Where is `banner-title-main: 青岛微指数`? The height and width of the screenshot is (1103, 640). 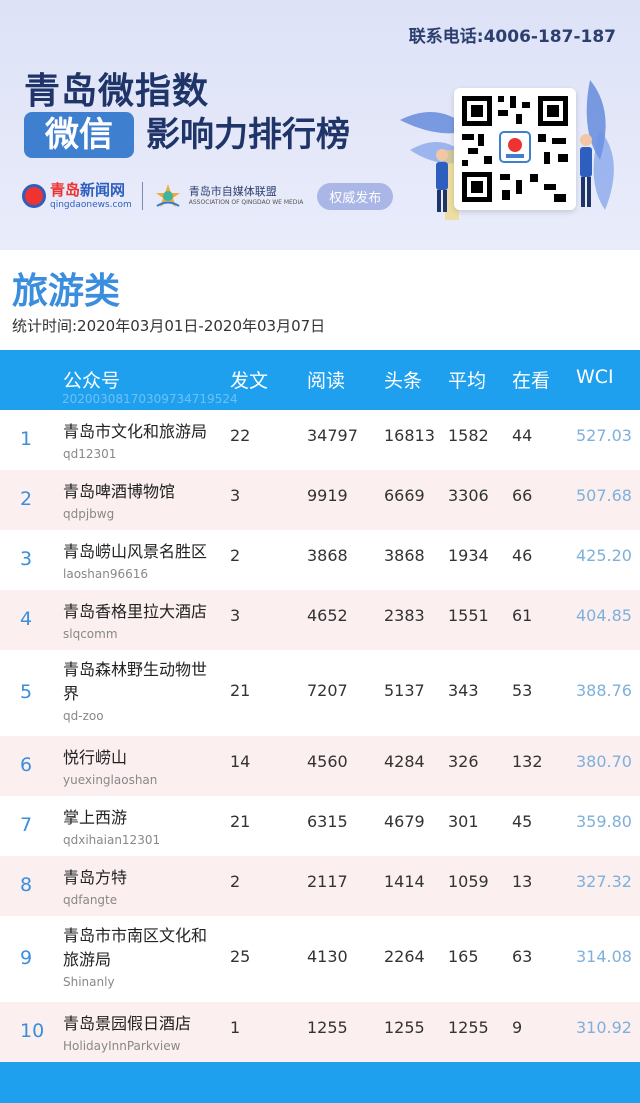
banner-title-main: 青岛微指数 is located at coordinates (117, 91).